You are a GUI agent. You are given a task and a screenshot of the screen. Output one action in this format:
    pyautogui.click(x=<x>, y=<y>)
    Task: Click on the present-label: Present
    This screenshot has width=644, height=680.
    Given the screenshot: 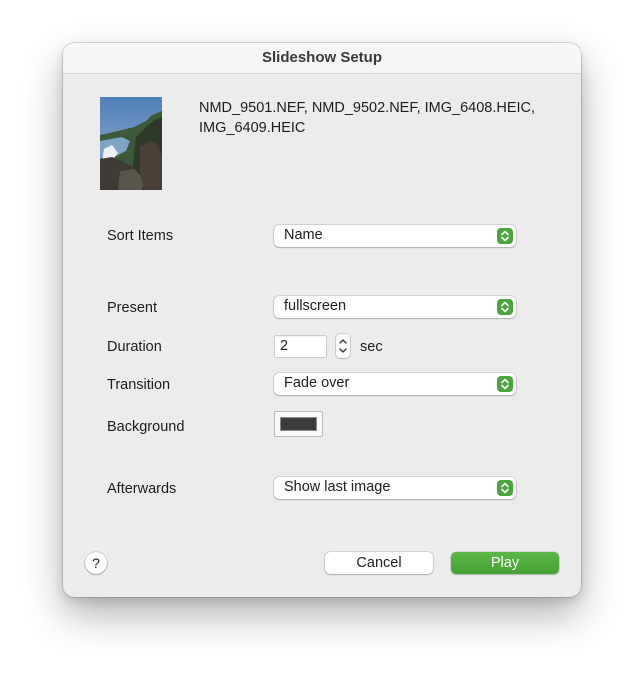 What is the action you would take?
    pyautogui.click(x=132, y=308)
    